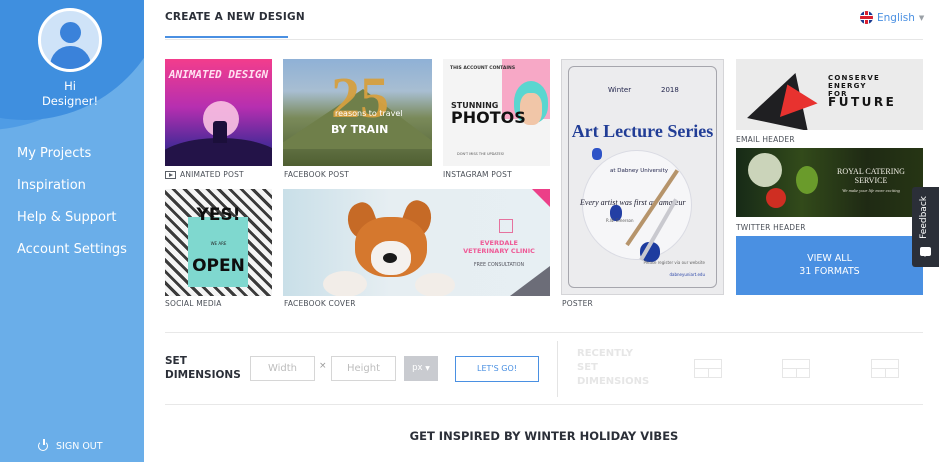 This screenshot has width=939, height=462. What do you see at coordinates (203, 368) in the screenshot?
I see `set-dimensions-heading: SET DIMENSIONS` at bounding box center [203, 368].